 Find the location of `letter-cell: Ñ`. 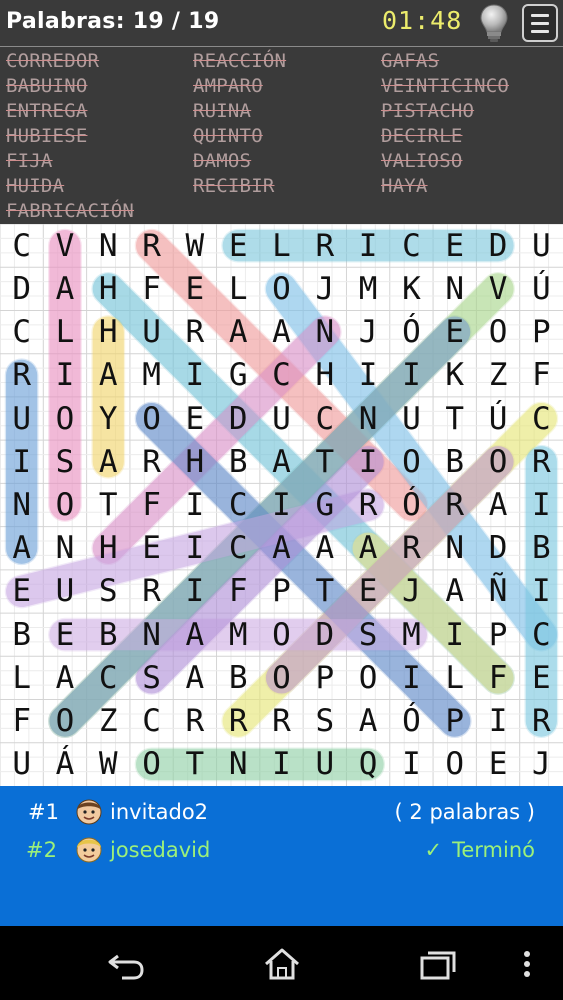

letter-cell: Ñ is located at coordinates (497, 591).